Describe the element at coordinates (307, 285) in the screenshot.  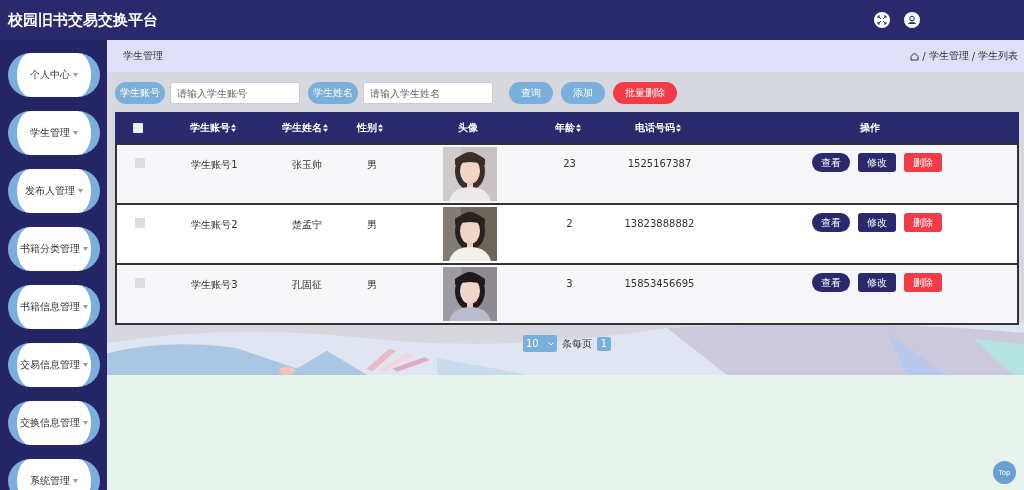
I see `table-cell-text: 孔固征` at that location.